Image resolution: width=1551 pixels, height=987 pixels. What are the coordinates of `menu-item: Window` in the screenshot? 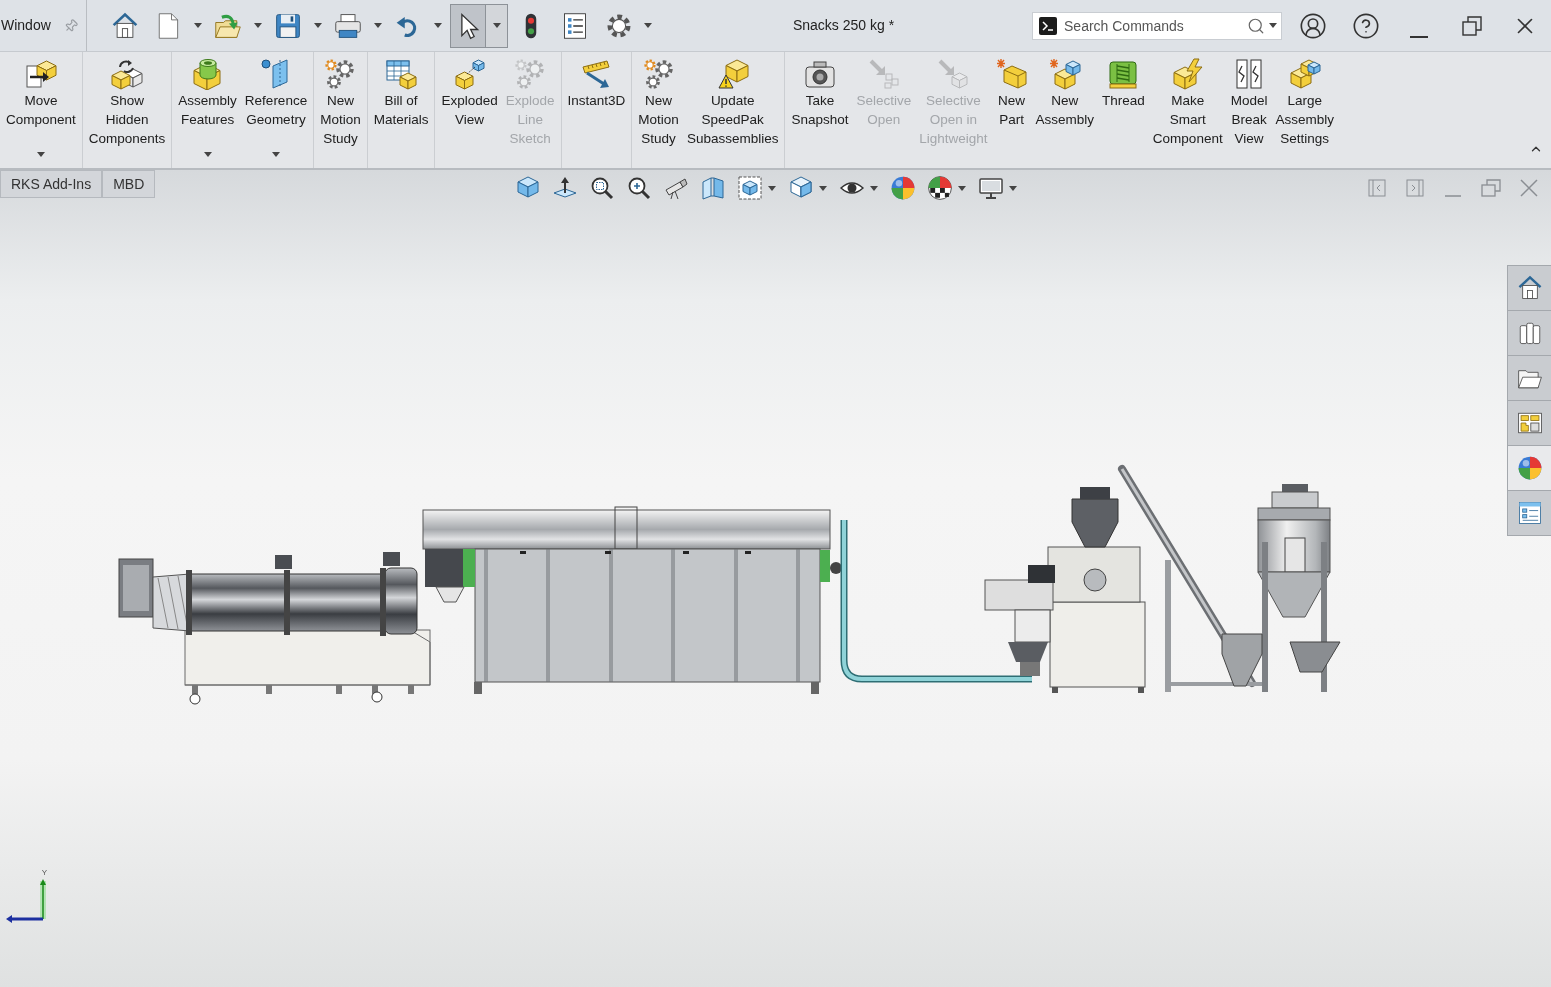 It's located at (25, 25).